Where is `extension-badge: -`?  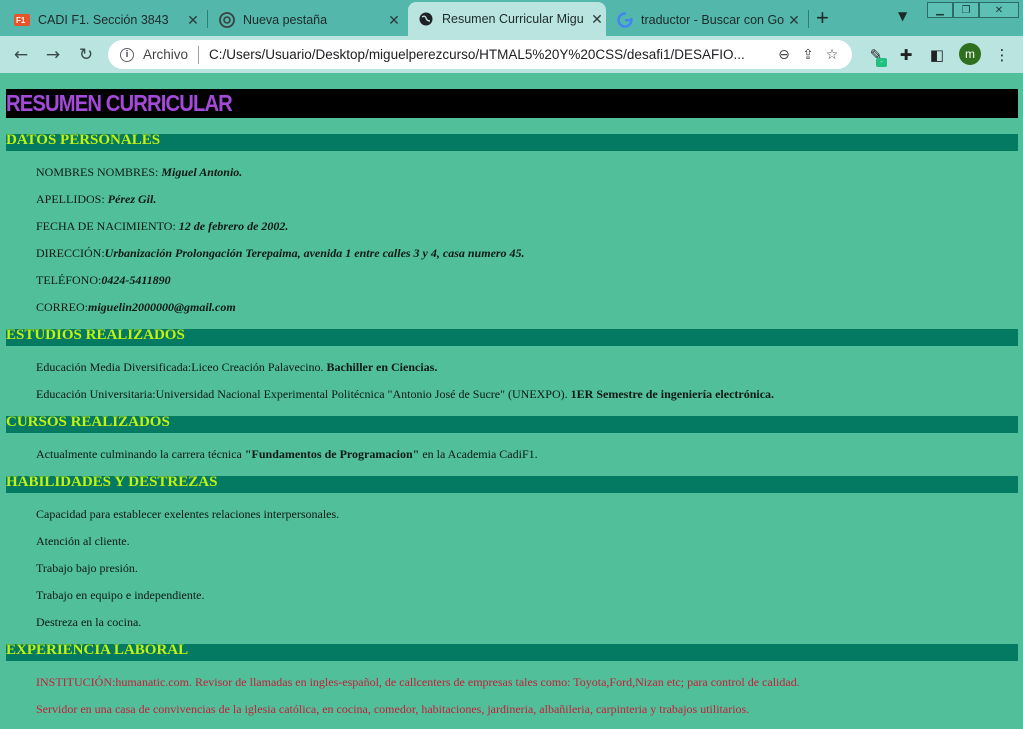
extension-badge: - is located at coordinates (881, 62).